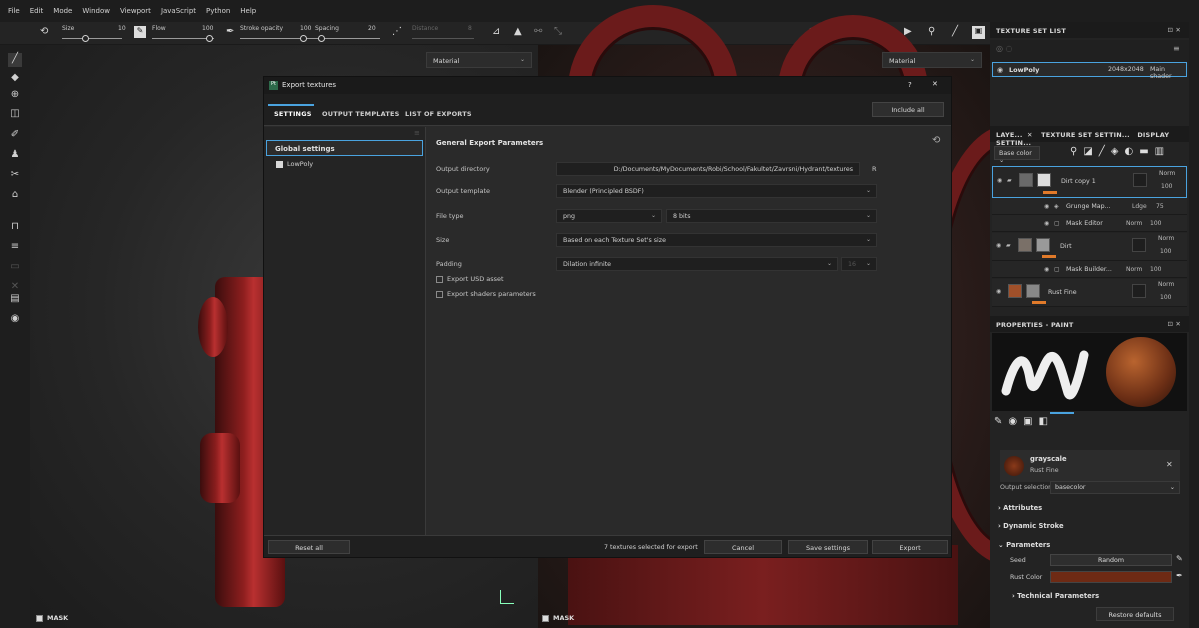  What do you see at coordinates (92, 38) in the screenshot?
I see `size-slider` at bounding box center [92, 38].